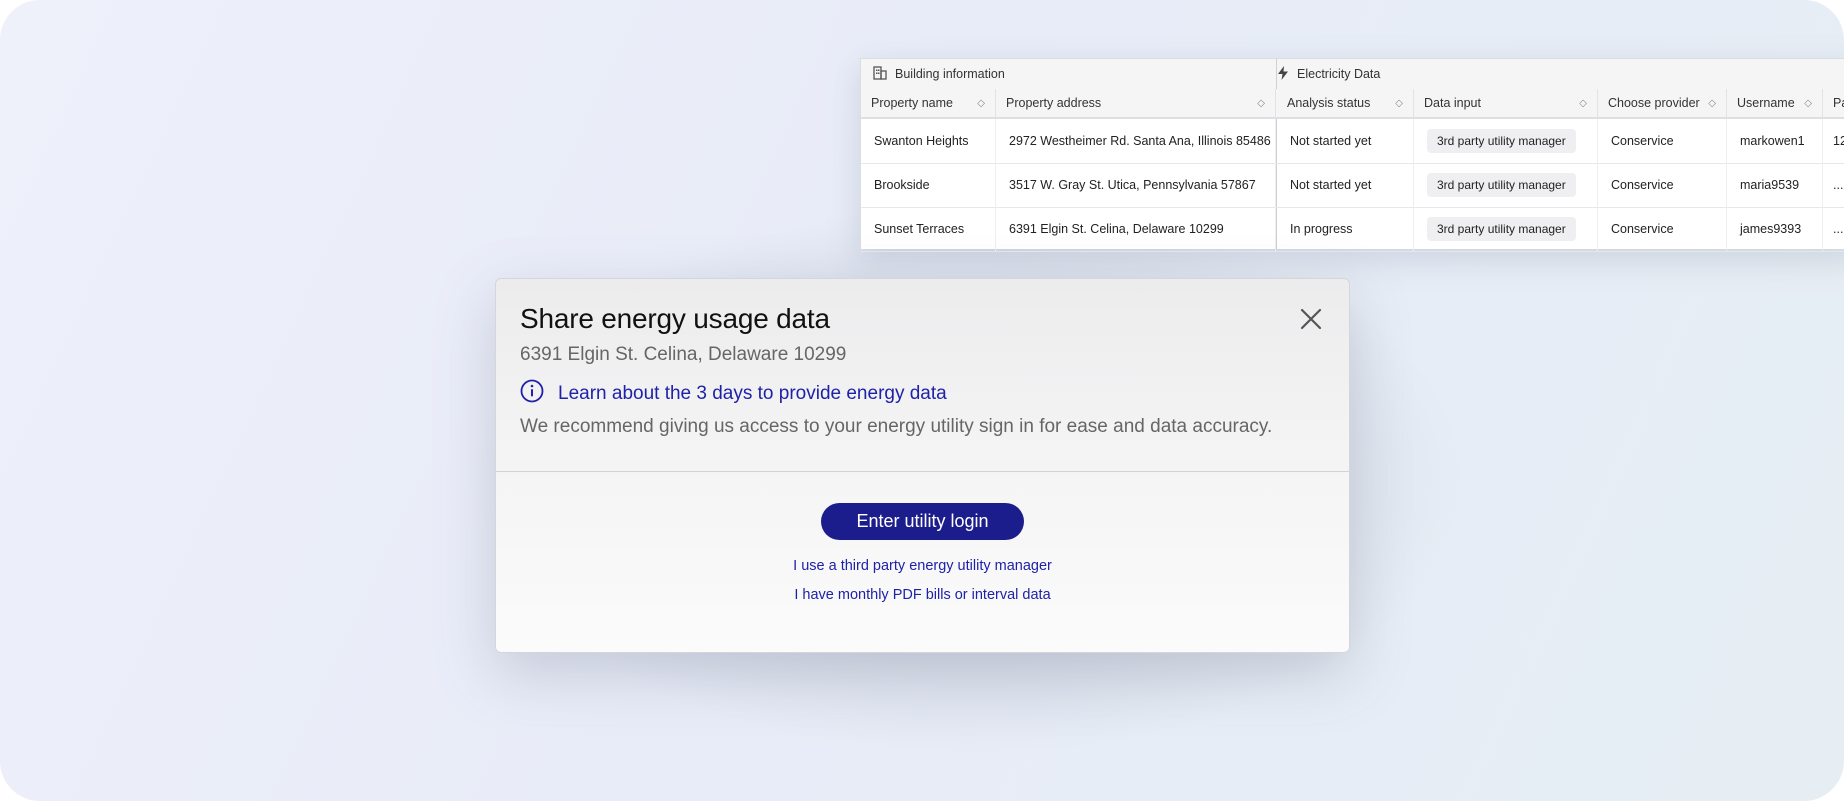 This screenshot has width=1844, height=801. Describe the element at coordinates (922, 471) in the screenshot. I see `dialog-divider` at that location.